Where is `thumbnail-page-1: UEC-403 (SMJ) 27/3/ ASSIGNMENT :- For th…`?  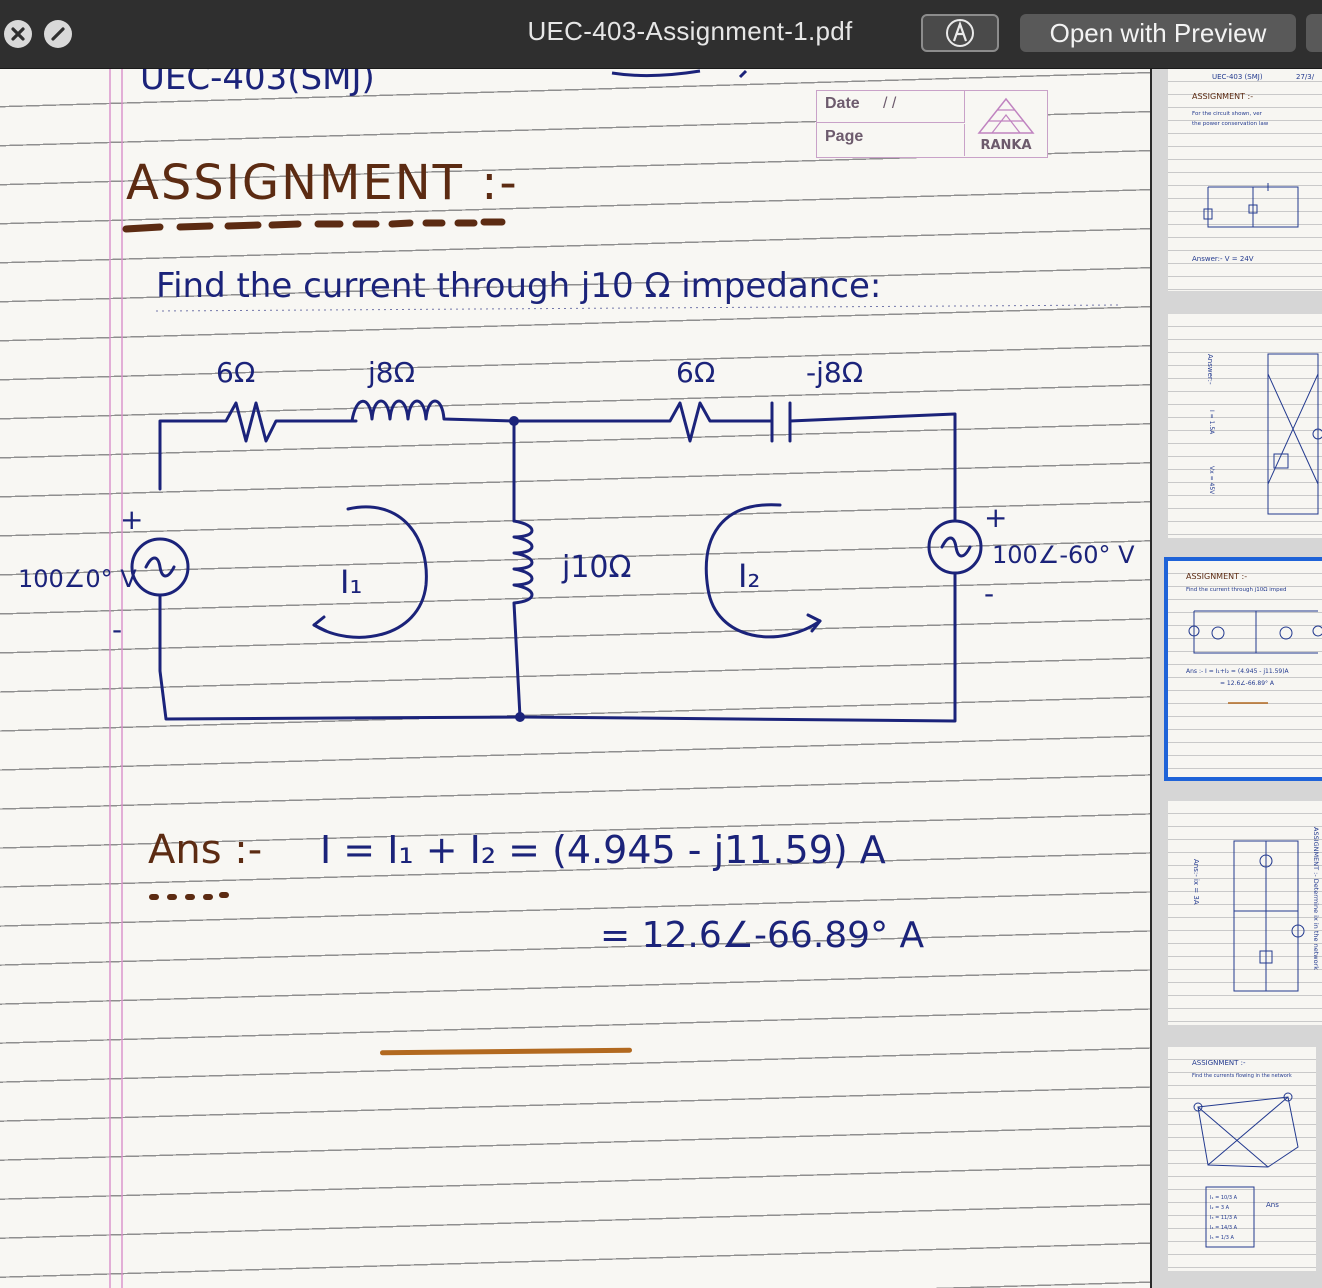 thumbnail-page-1: UEC-403 (SMJ) 27/3/ ASSIGNMENT :- For th… is located at coordinates (1245, 180).